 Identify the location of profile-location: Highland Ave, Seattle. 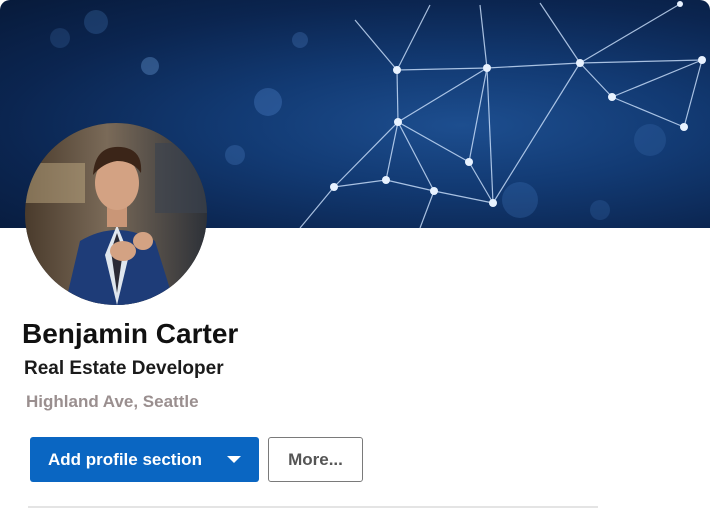
(112, 401).